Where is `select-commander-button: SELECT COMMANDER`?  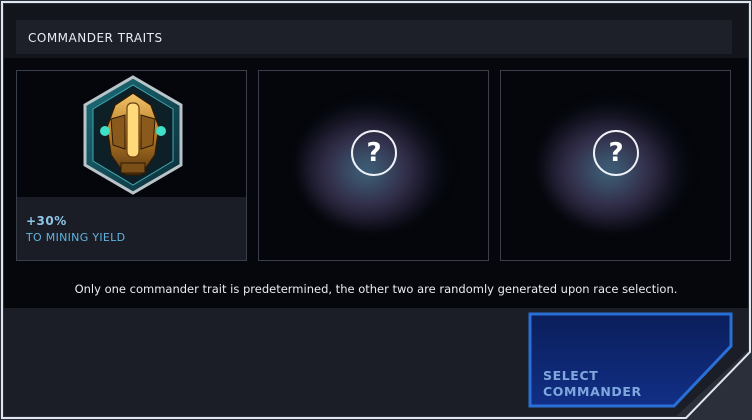
select-commander-button: SELECT COMMANDER is located at coordinates (630, 360).